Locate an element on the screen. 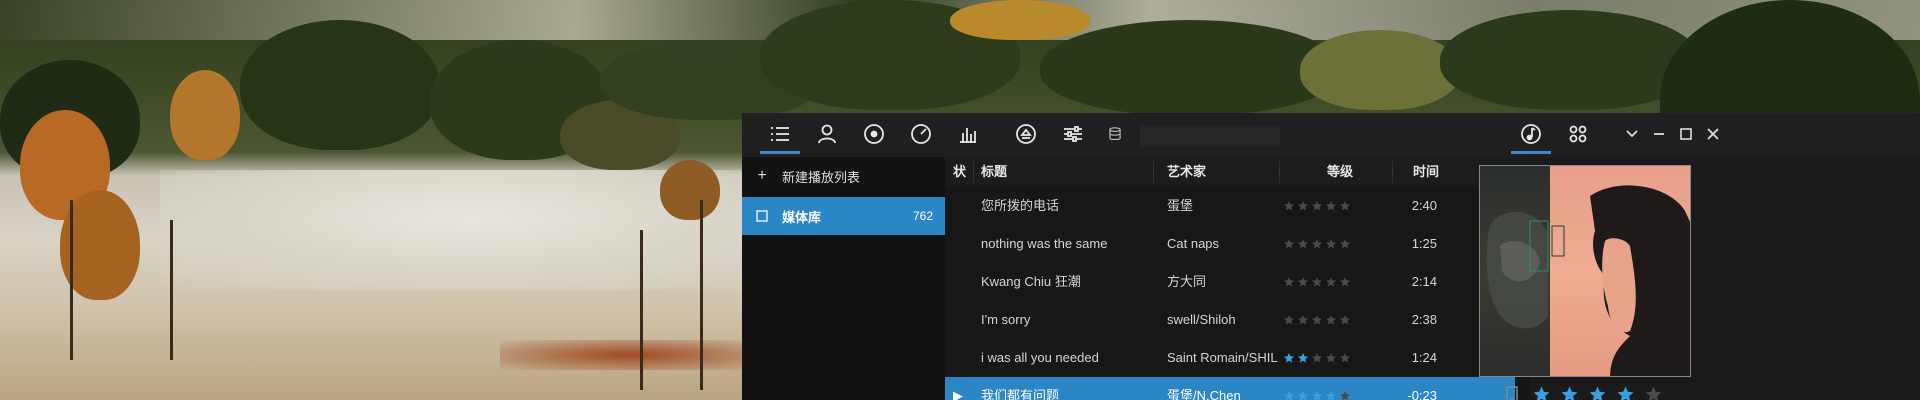 This screenshot has width=1920, height=400. track-title: Kwang Chiu 狂潮 is located at coordinates (1031, 281).